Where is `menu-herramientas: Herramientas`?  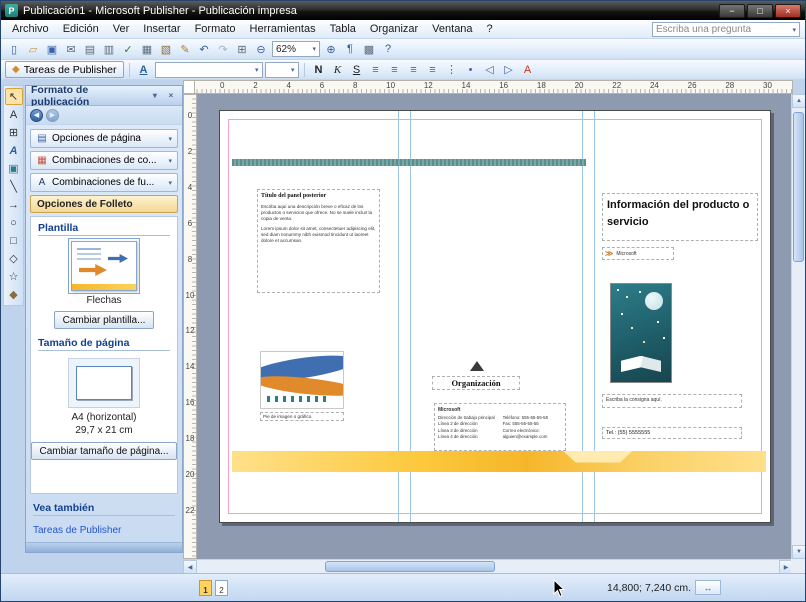
menu-herramientas: Herramientas is located at coordinates (283, 29).